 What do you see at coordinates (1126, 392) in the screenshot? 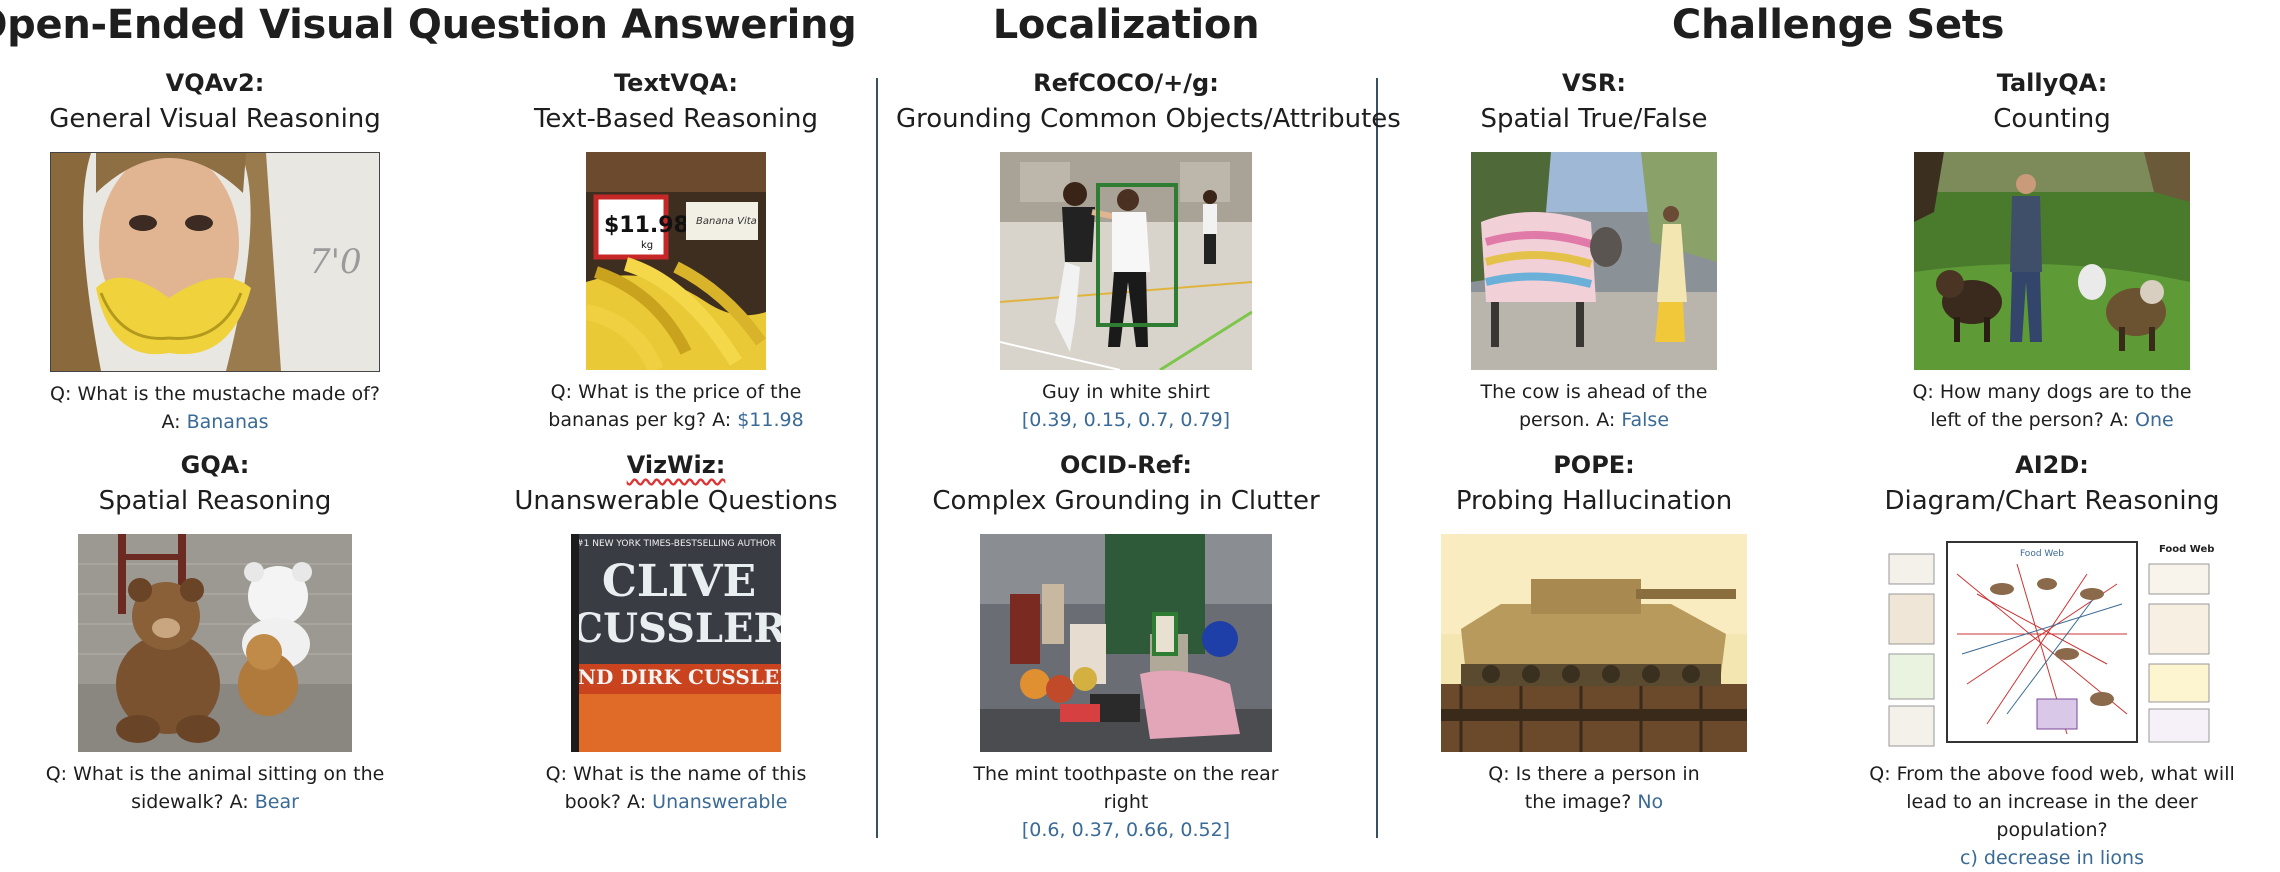
I see `referring-expression: Guy in white shirt` at bounding box center [1126, 392].